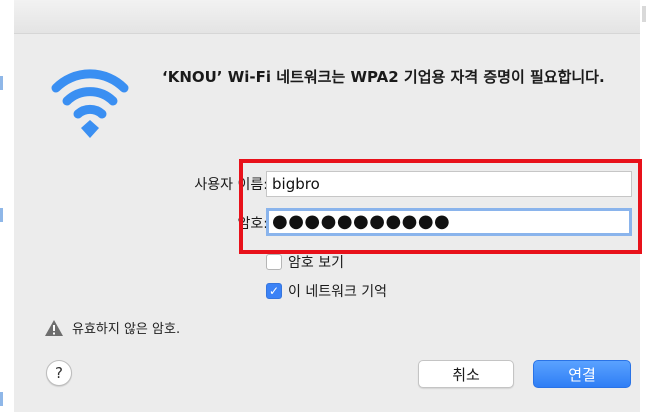 This screenshot has height=412, width=646. I want to click on checkmark-icon: ✓, so click(274, 291).